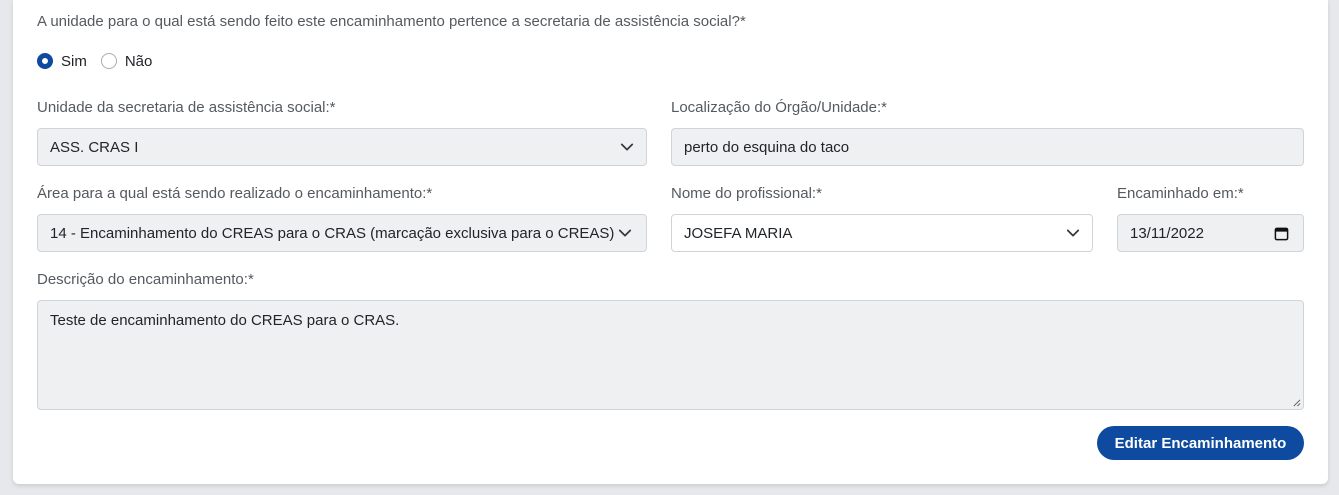  Describe the element at coordinates (45, 61) in the screenshot. I see `radio-sim` at that location.